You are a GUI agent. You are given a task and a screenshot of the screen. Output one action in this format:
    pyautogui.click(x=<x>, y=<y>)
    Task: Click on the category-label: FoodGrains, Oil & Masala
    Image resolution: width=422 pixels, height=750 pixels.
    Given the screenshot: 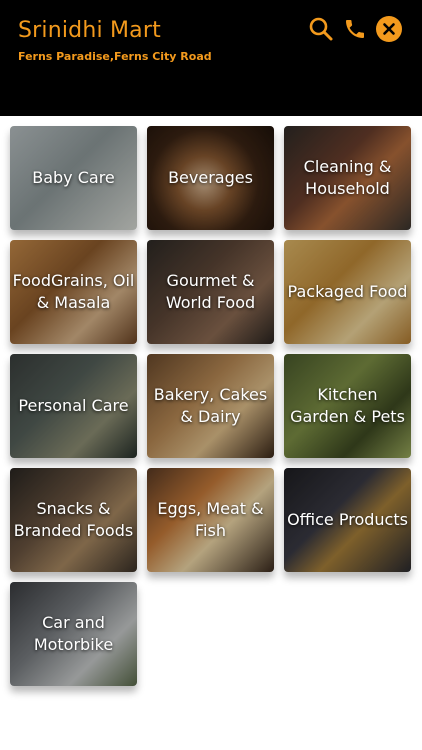 What is the action you would take?
    pyautogui.click(x=73, y=291)
    